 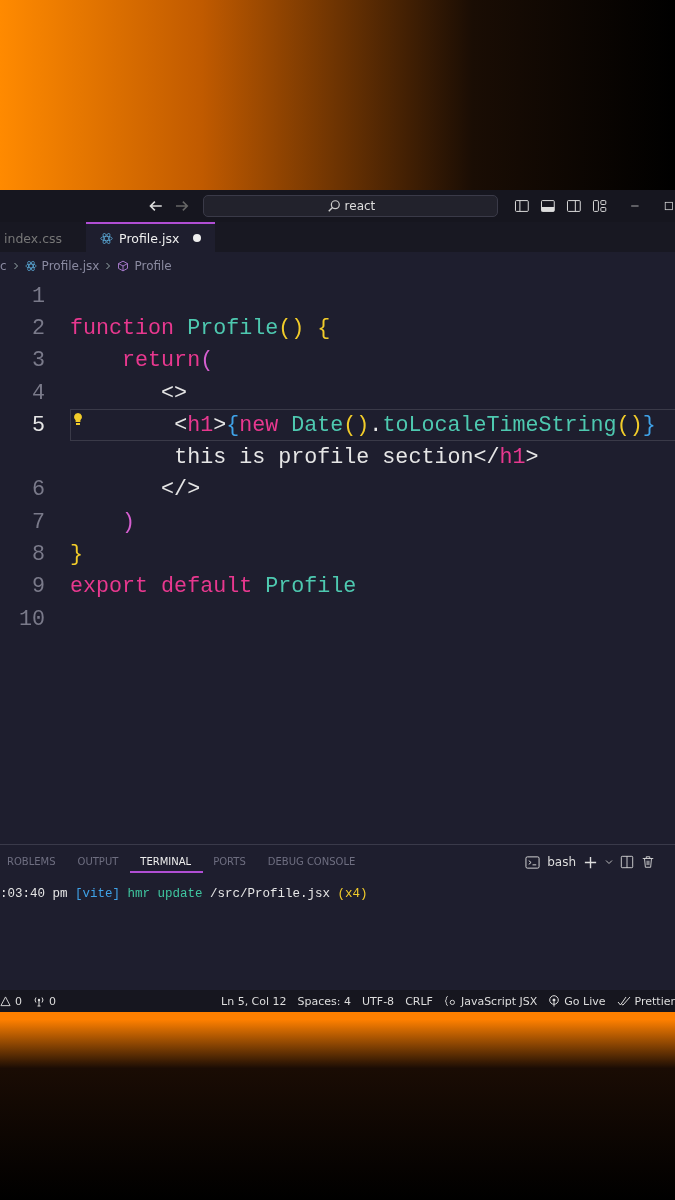 What do you see at coordinates (184, 894) in the screenshot?
I see `terminal-line: :03:40 pm [vite] hmr update /src/Profile.jsx (x4)` at bounding box center [184, 894].